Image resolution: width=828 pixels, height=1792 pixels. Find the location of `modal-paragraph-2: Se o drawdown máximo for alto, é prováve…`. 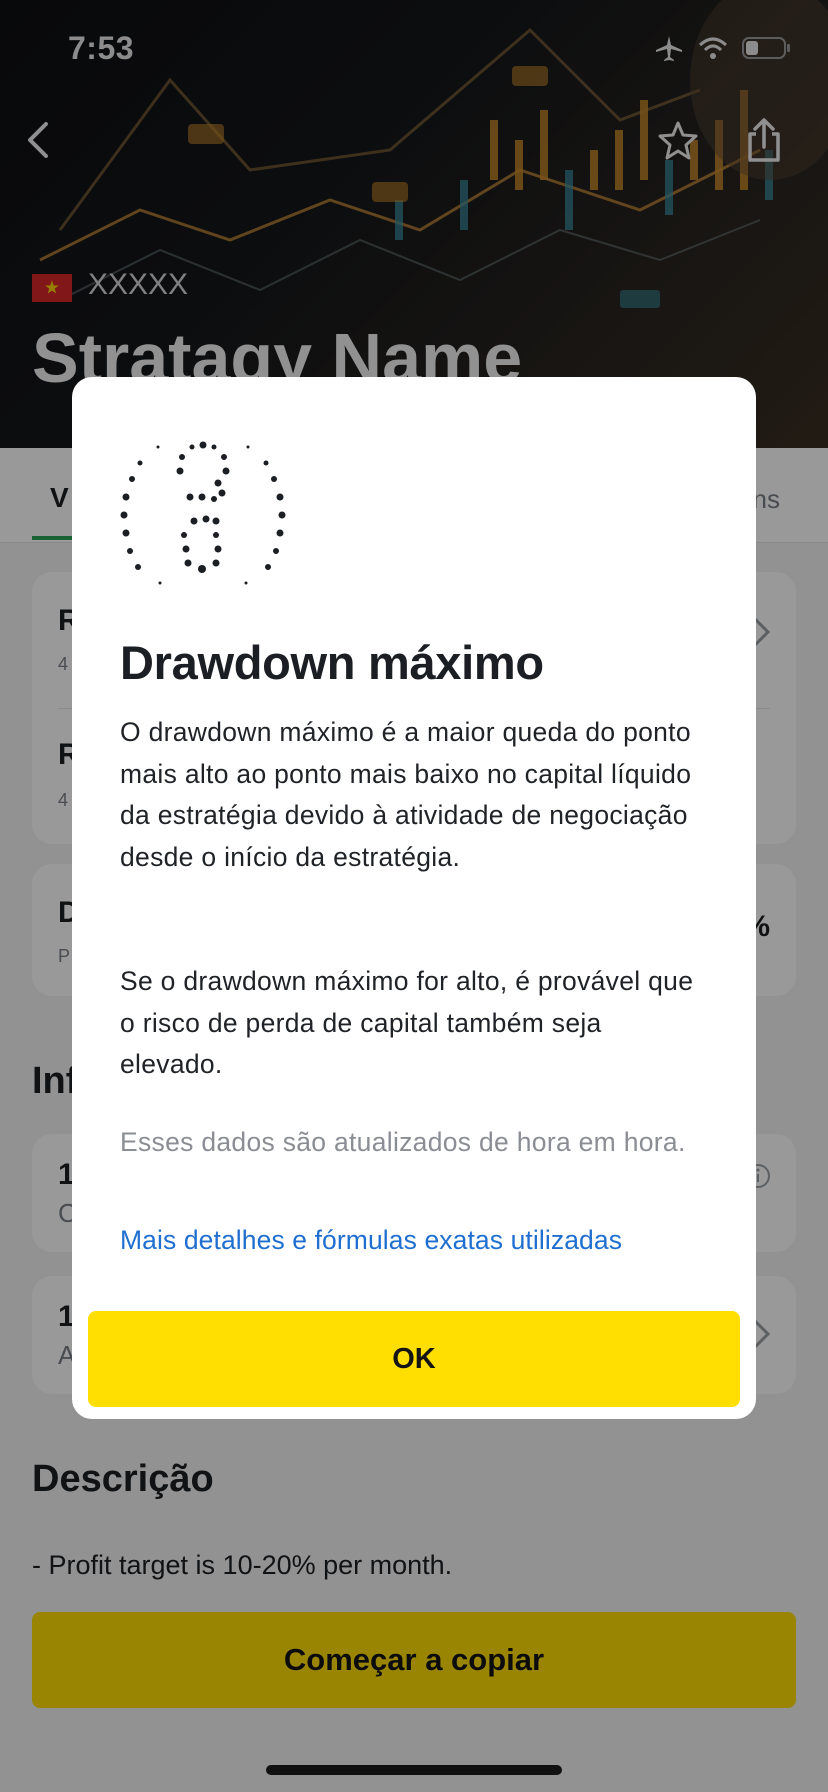

modal-paragraph-2: Se o drawdown máximo for alto, é prováve… is located at coordinates (407, 1022).